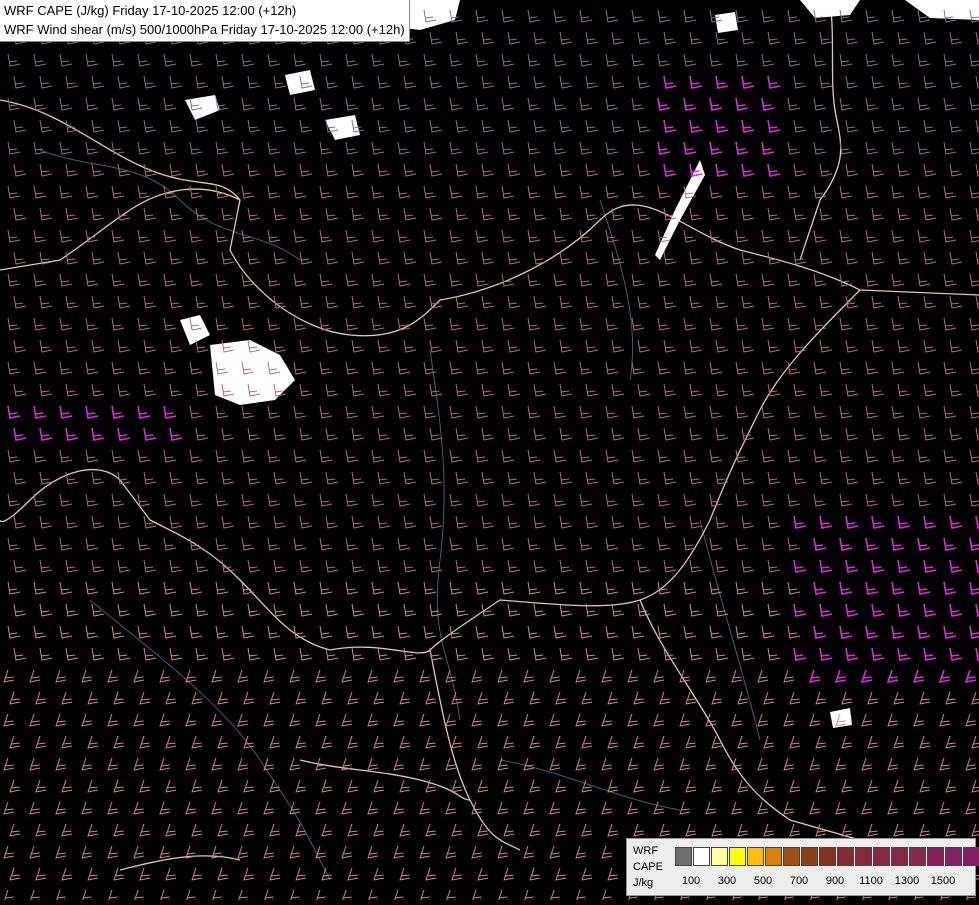 The width and height of the screenshot is (979, 905). What do you see at coordinates (727, 881) in the screenshot?
I see `legend-tick-label: 300` at bounding box center [727, 881].